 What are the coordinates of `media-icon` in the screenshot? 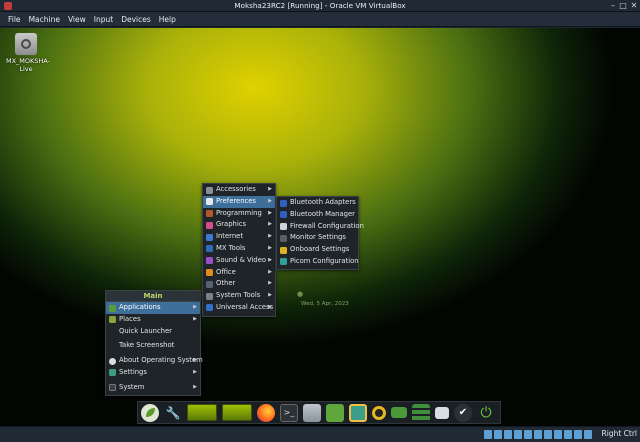 It's located at (379, 412).